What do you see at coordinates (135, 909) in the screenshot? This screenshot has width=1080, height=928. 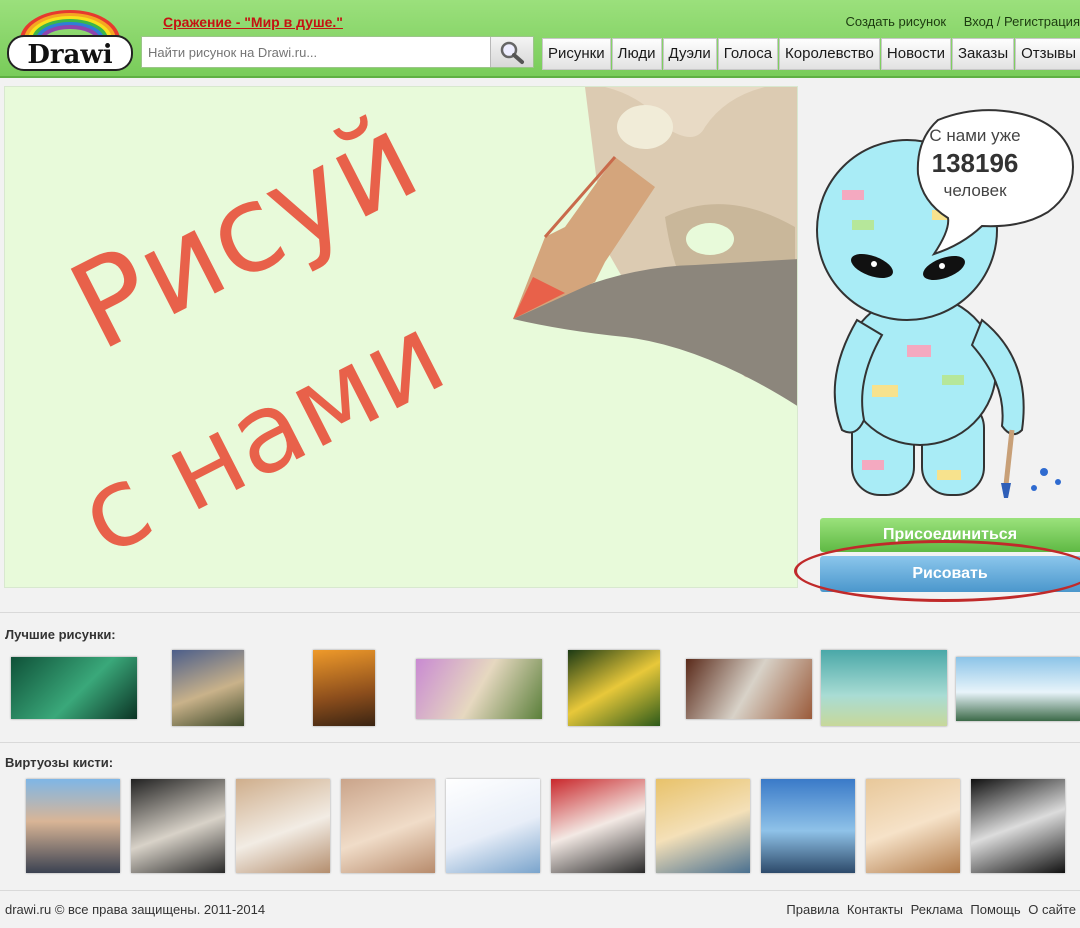 I see `copyright: drawi.ru © все права защищены. 2011-2014` at bounding box center [135, 909].